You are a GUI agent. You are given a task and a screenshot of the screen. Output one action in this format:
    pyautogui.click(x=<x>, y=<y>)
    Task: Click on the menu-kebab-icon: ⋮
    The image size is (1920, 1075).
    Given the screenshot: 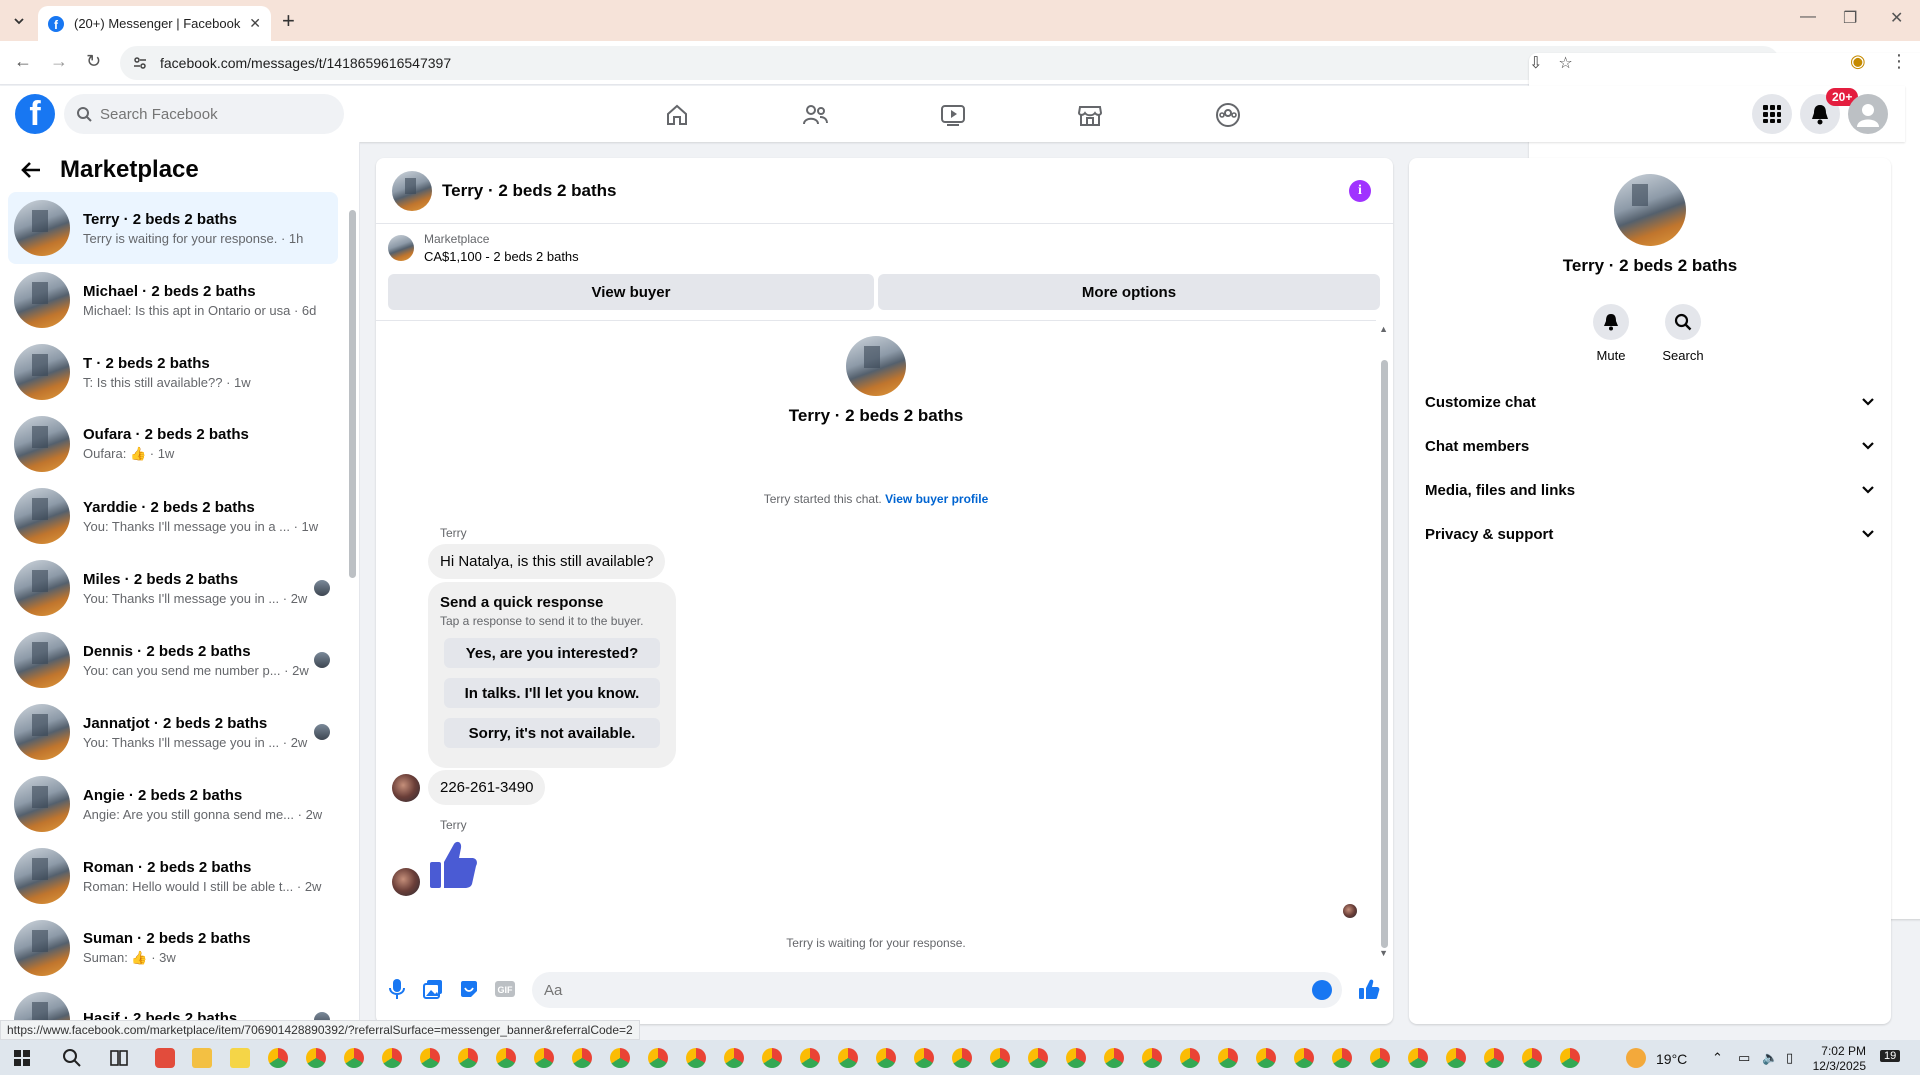 What is the action you would take?
    pyautogui.click(x=1899, y=61)
    